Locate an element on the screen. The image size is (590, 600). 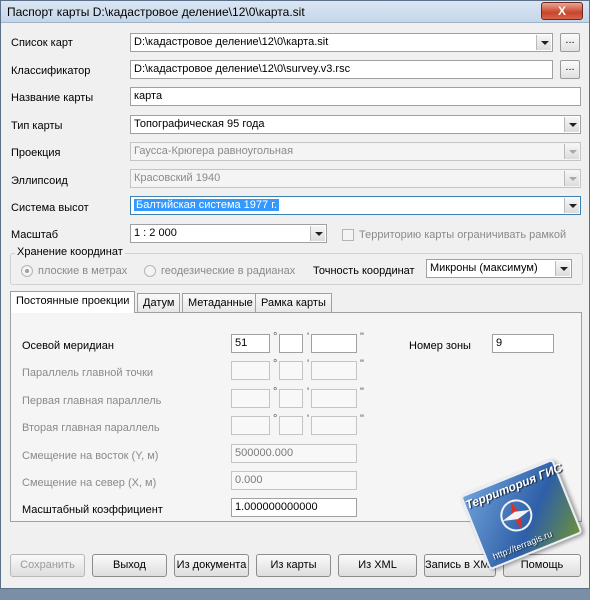
tab-metadata: Метаданные is located at coordinates (220, 303).